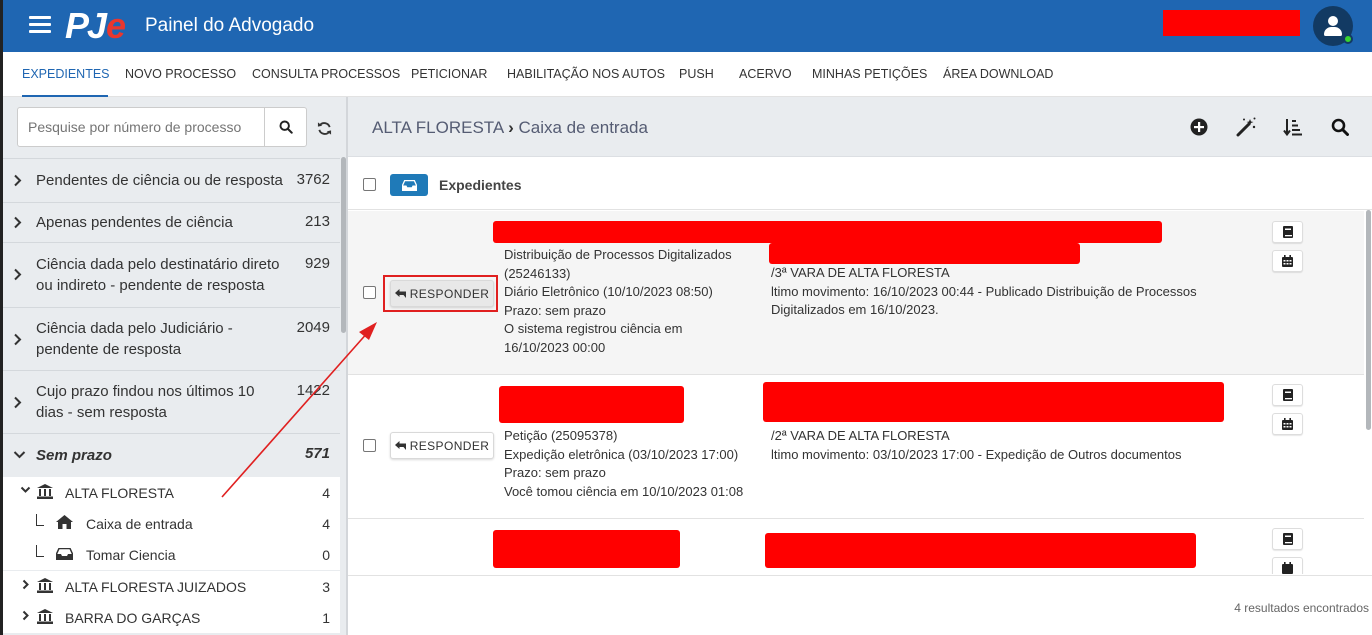 The image size is (1372, 635). What do you see at coordinates (583, 127) in the screenshot?
I see `breadcrumb-current: Caixa de entrada` at bounding box center [583, 127].